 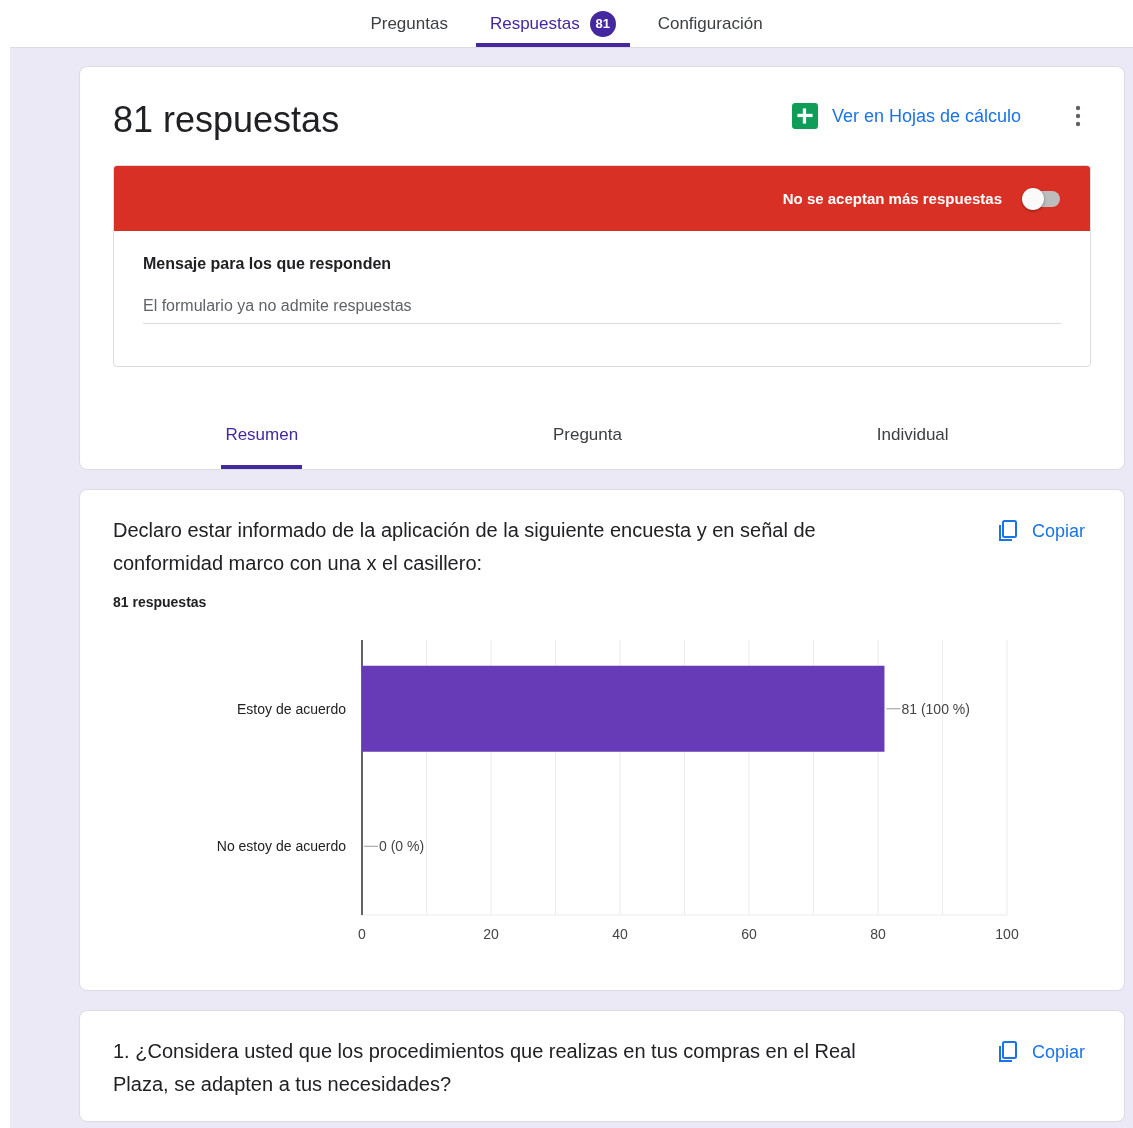 What do you see at coordinates (926, 116) in the screenshot?
I see `view-in-sheets-link: Ver en Hojas de cálculo` at bounding box center [926, 116].